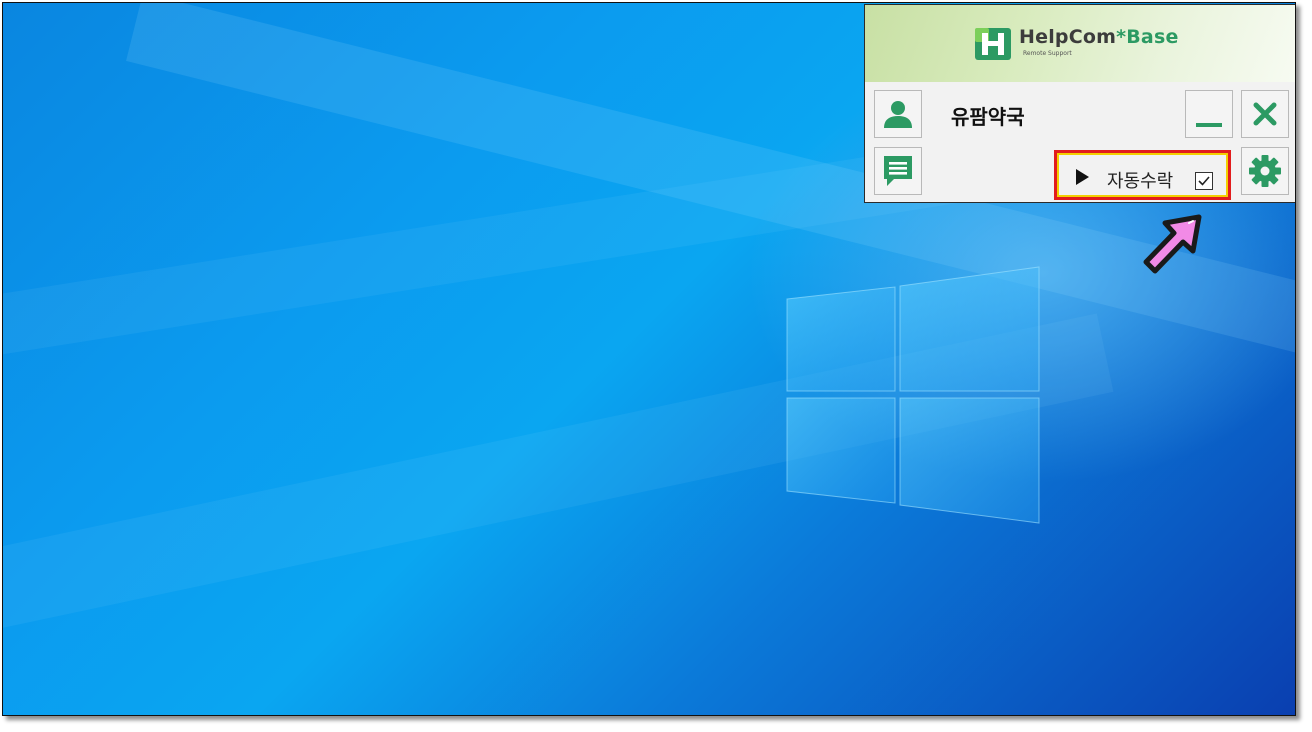 The height and width of the screenshot is (732, 1312). Describe the element at coordinates (993, 44) in the screenshot. I see `helpcom-logo-icon` at that location.